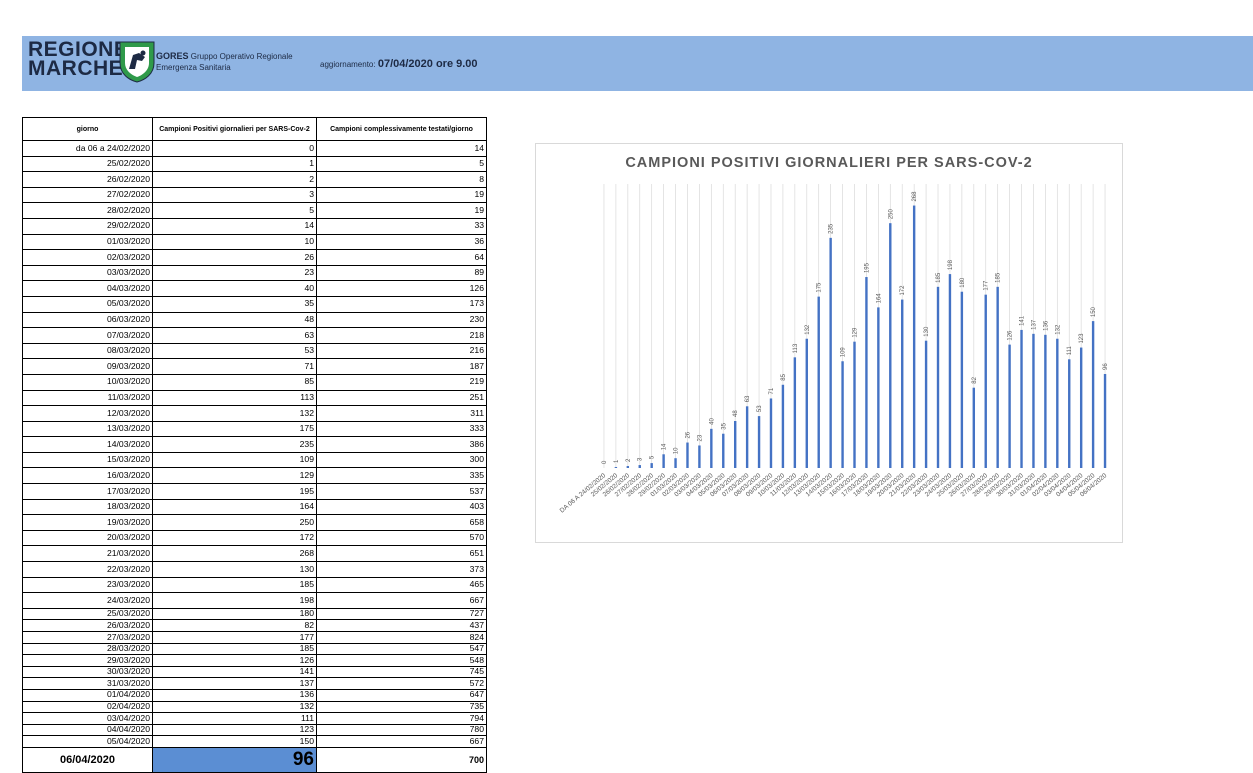  What do you see at coordinates (87, 569) in the screenshot?
I see `cell-giorno: 22/03/2020` at bounding box center [87, 569].